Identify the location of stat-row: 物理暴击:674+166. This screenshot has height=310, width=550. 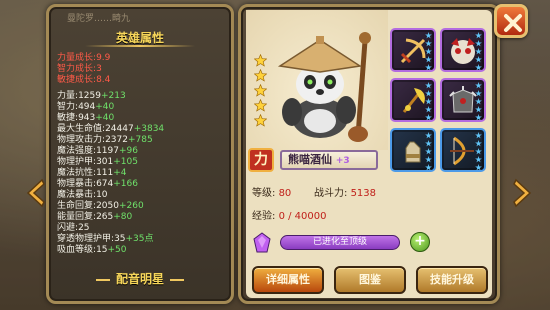
(97, 184).